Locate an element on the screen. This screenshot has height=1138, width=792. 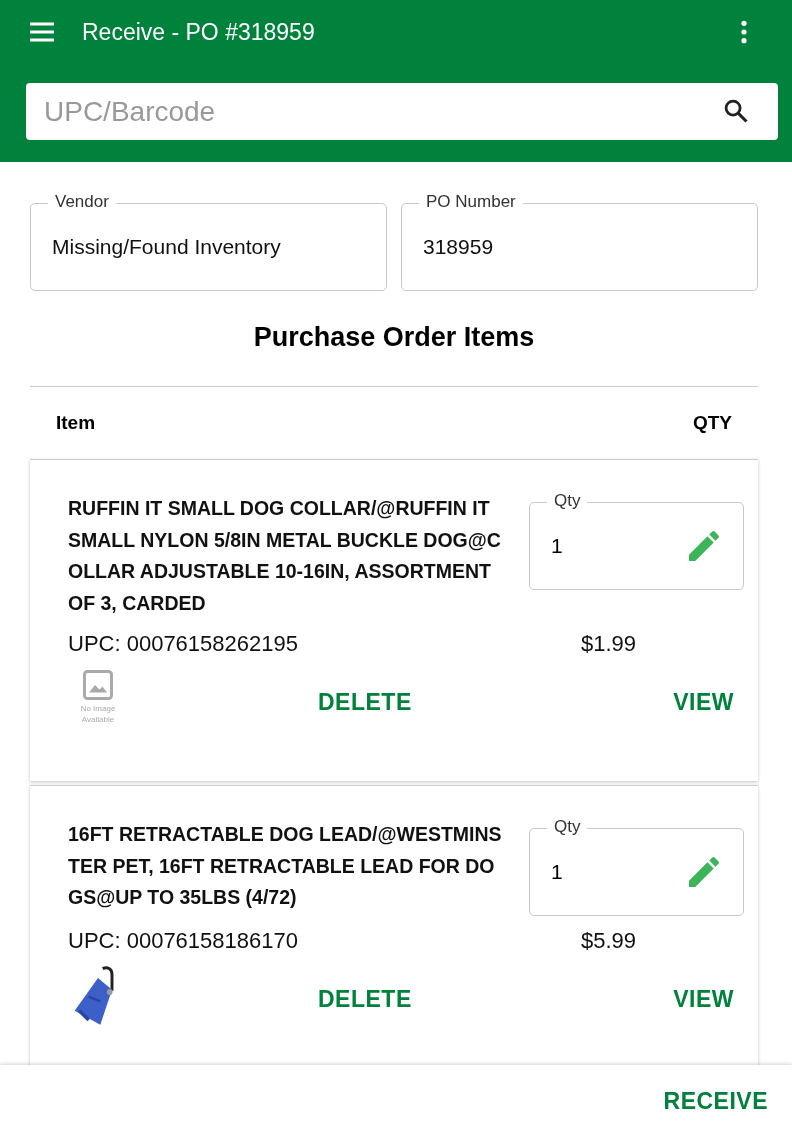
section-title: Purchase Order Items is located at coordinates (394, 354).